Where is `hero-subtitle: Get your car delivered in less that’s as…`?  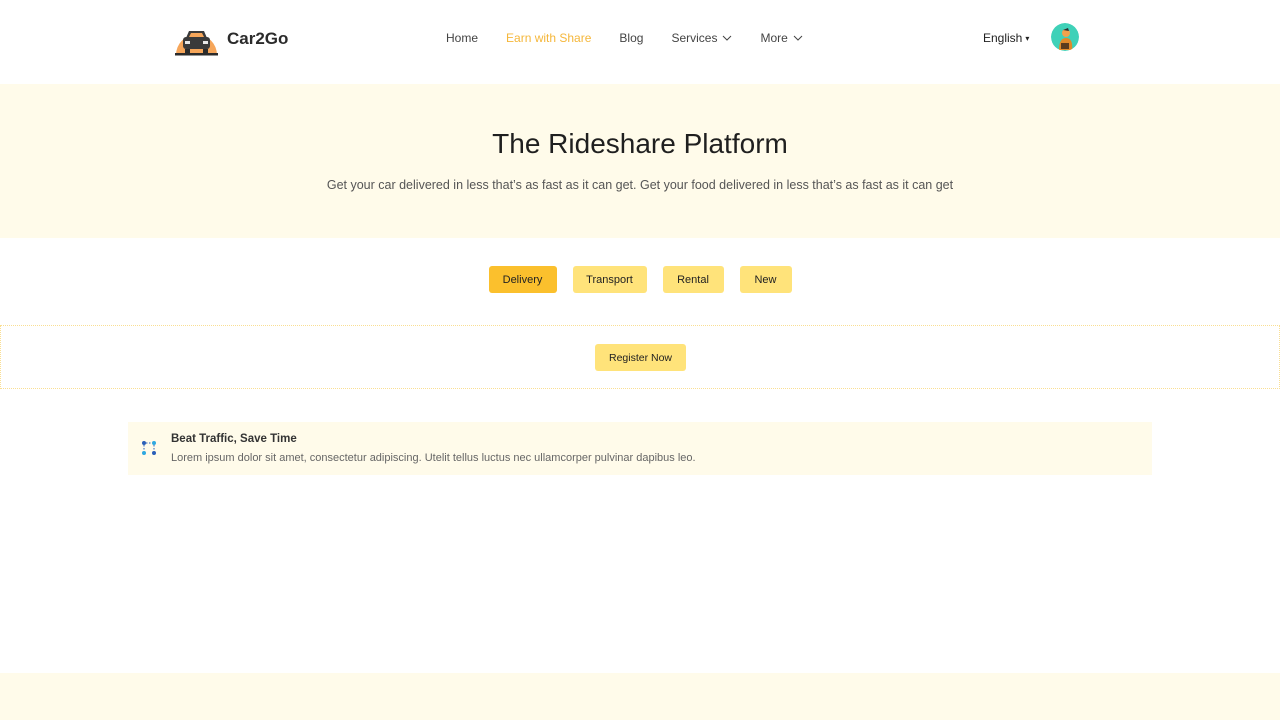 hero-subtitle: Get your car delivered in less that’s as… is located at coordinates (640, 185).